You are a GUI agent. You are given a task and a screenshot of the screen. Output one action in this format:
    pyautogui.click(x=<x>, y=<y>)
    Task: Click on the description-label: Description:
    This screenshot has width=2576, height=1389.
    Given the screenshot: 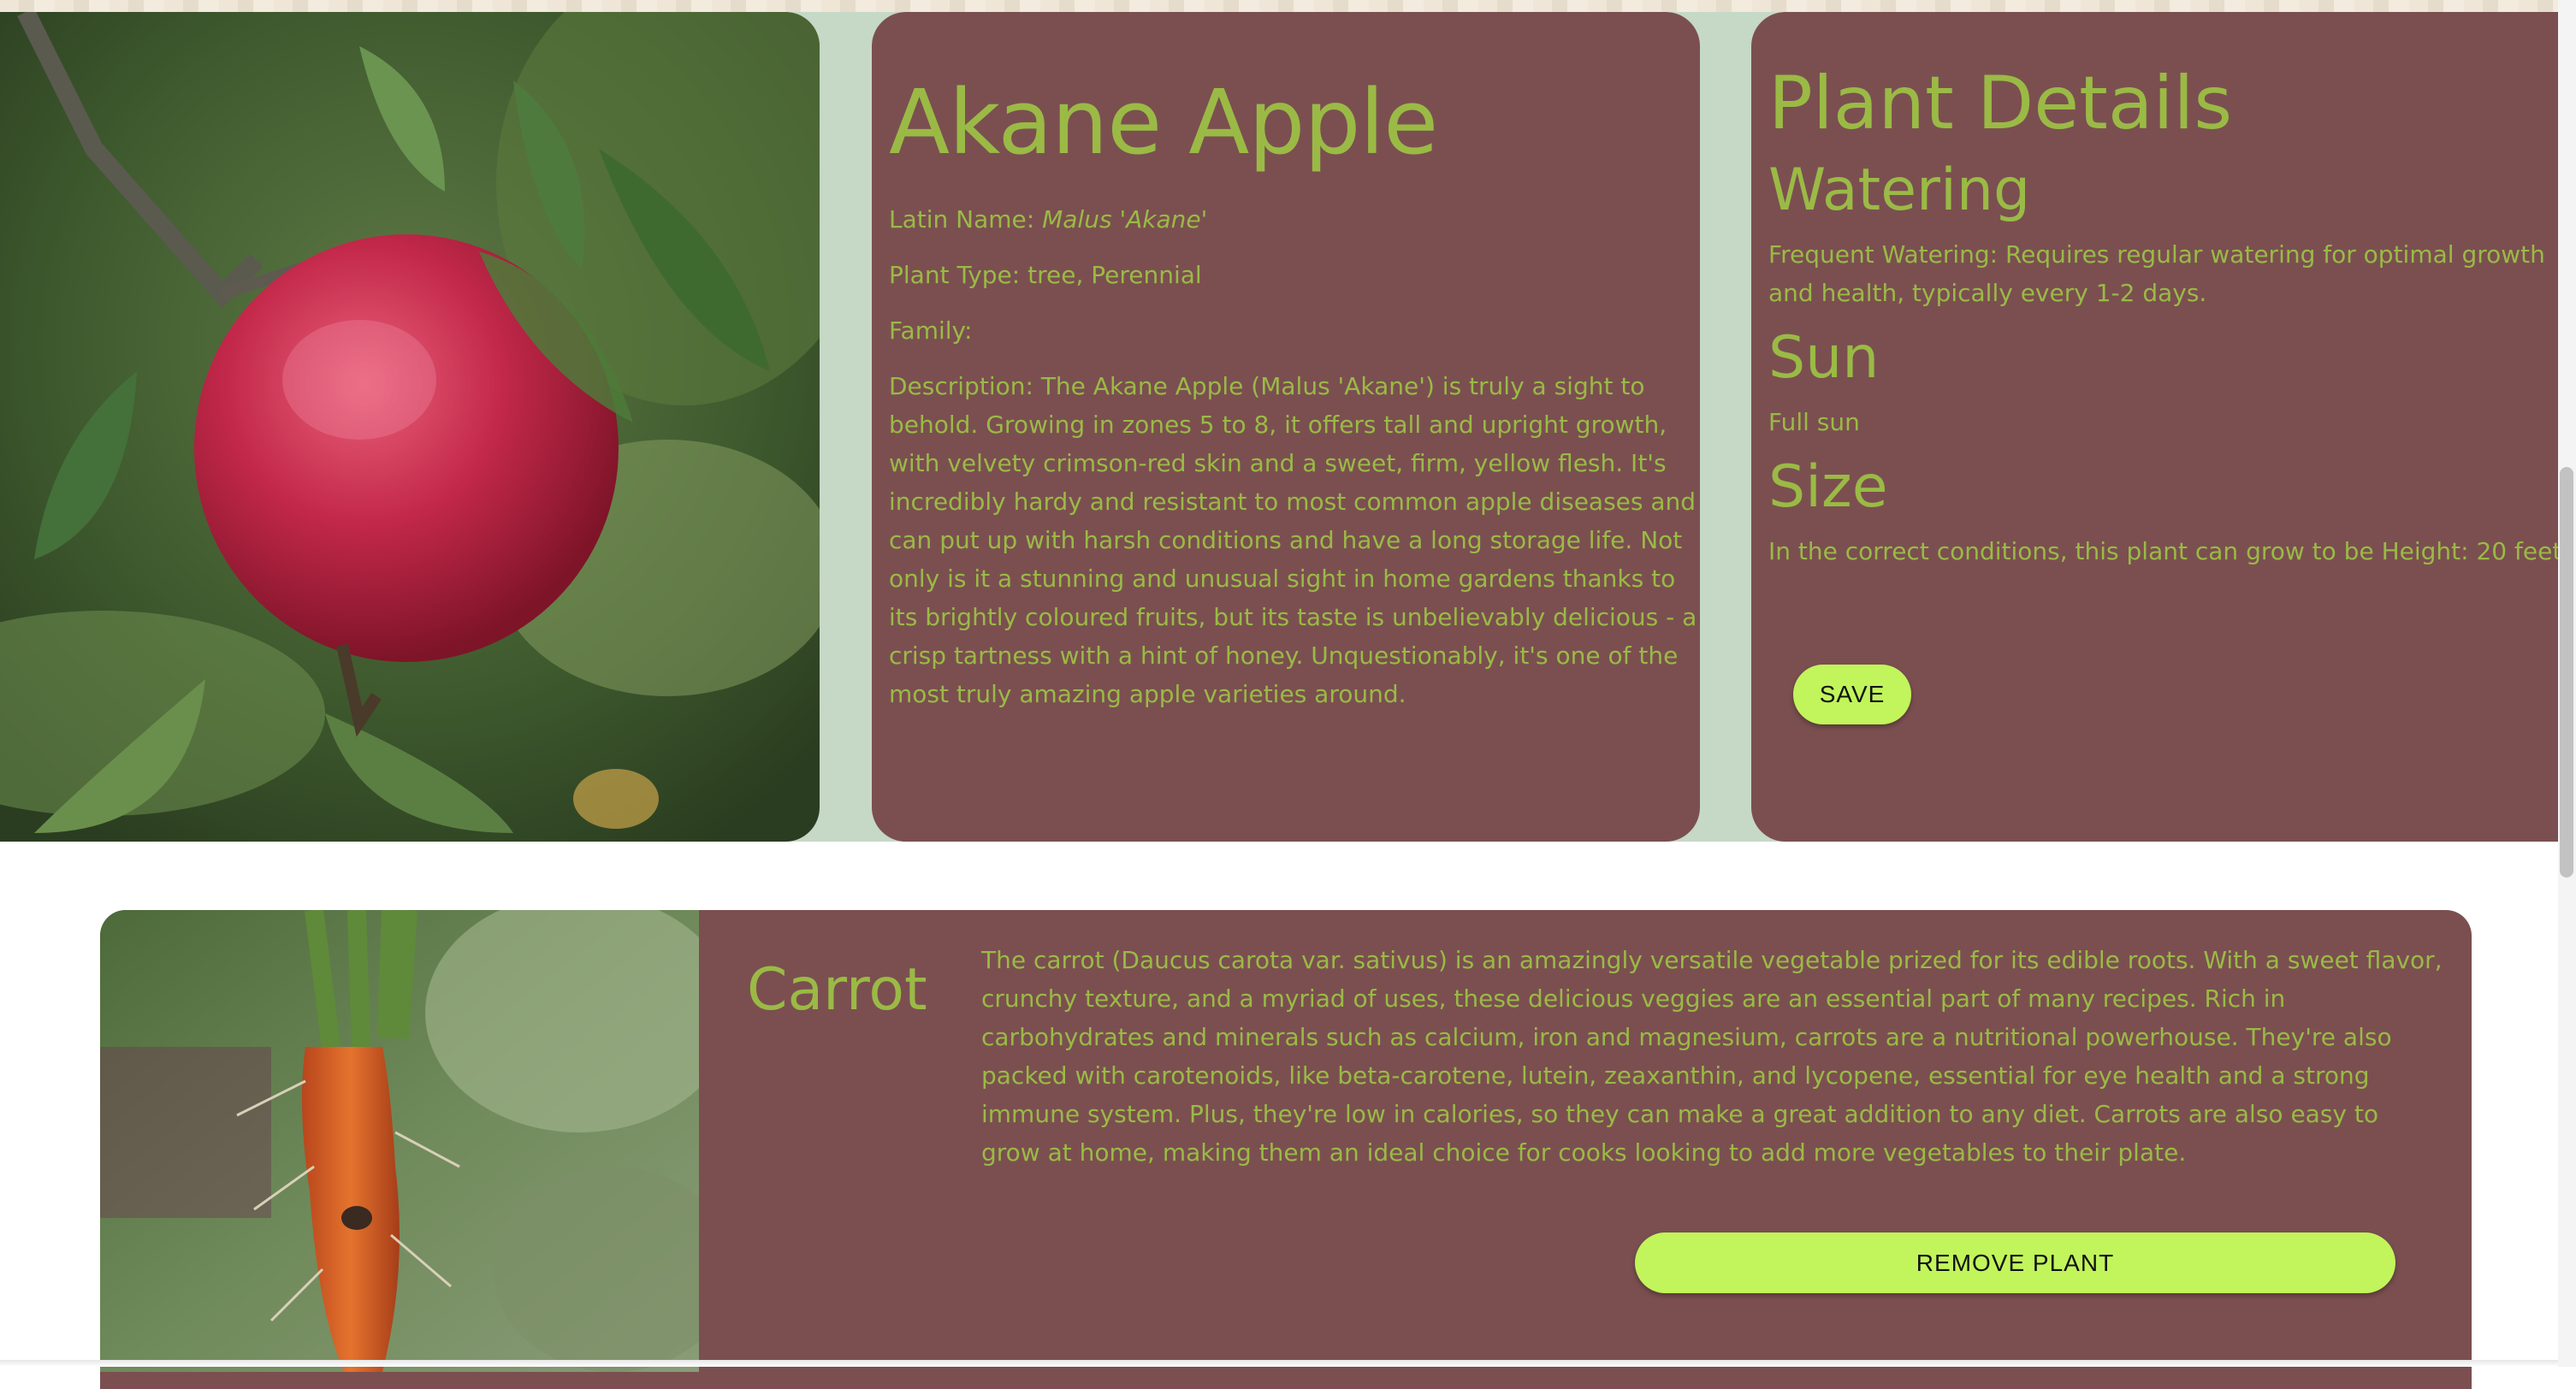 What is the action you would take?
    pyautogui.click(x=961, y=387)
    